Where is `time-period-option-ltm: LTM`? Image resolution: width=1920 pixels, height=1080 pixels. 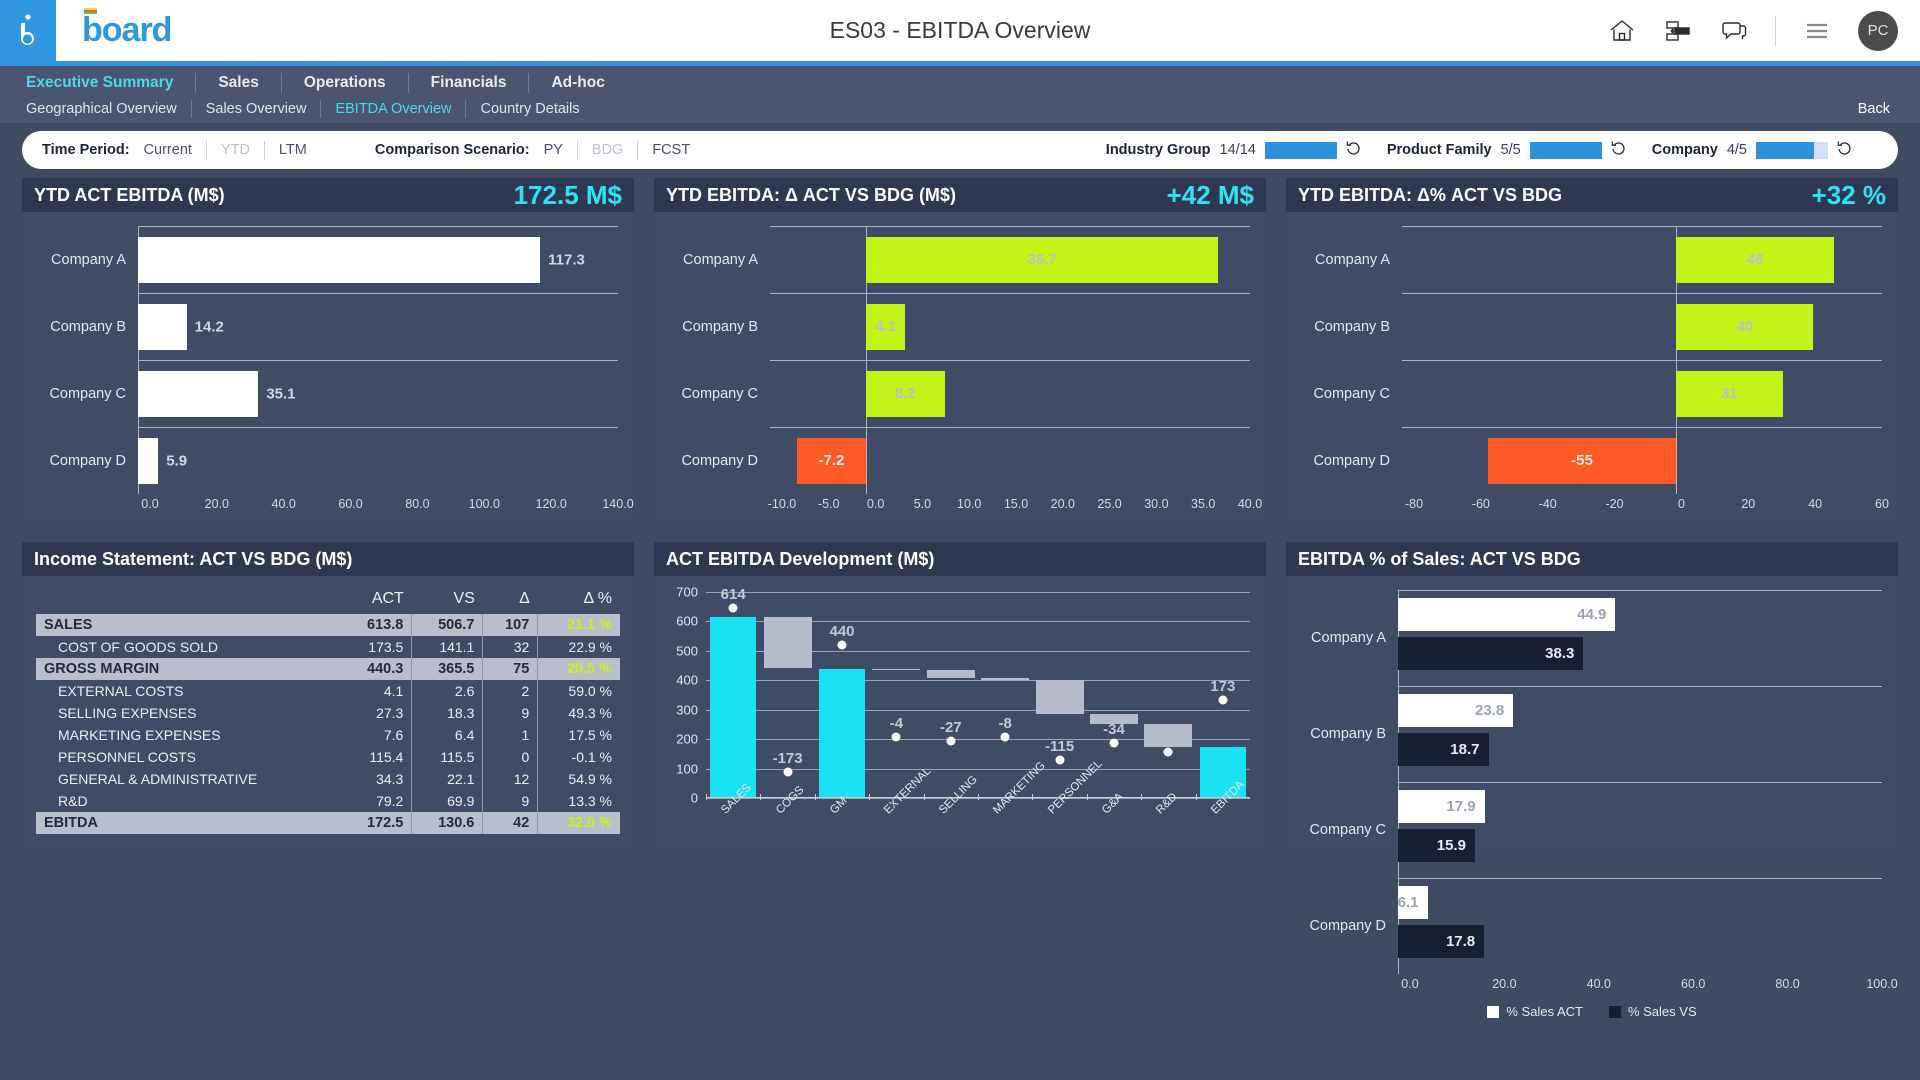
time-period-option-ltm: LTM is located at coordinates (293, 150).